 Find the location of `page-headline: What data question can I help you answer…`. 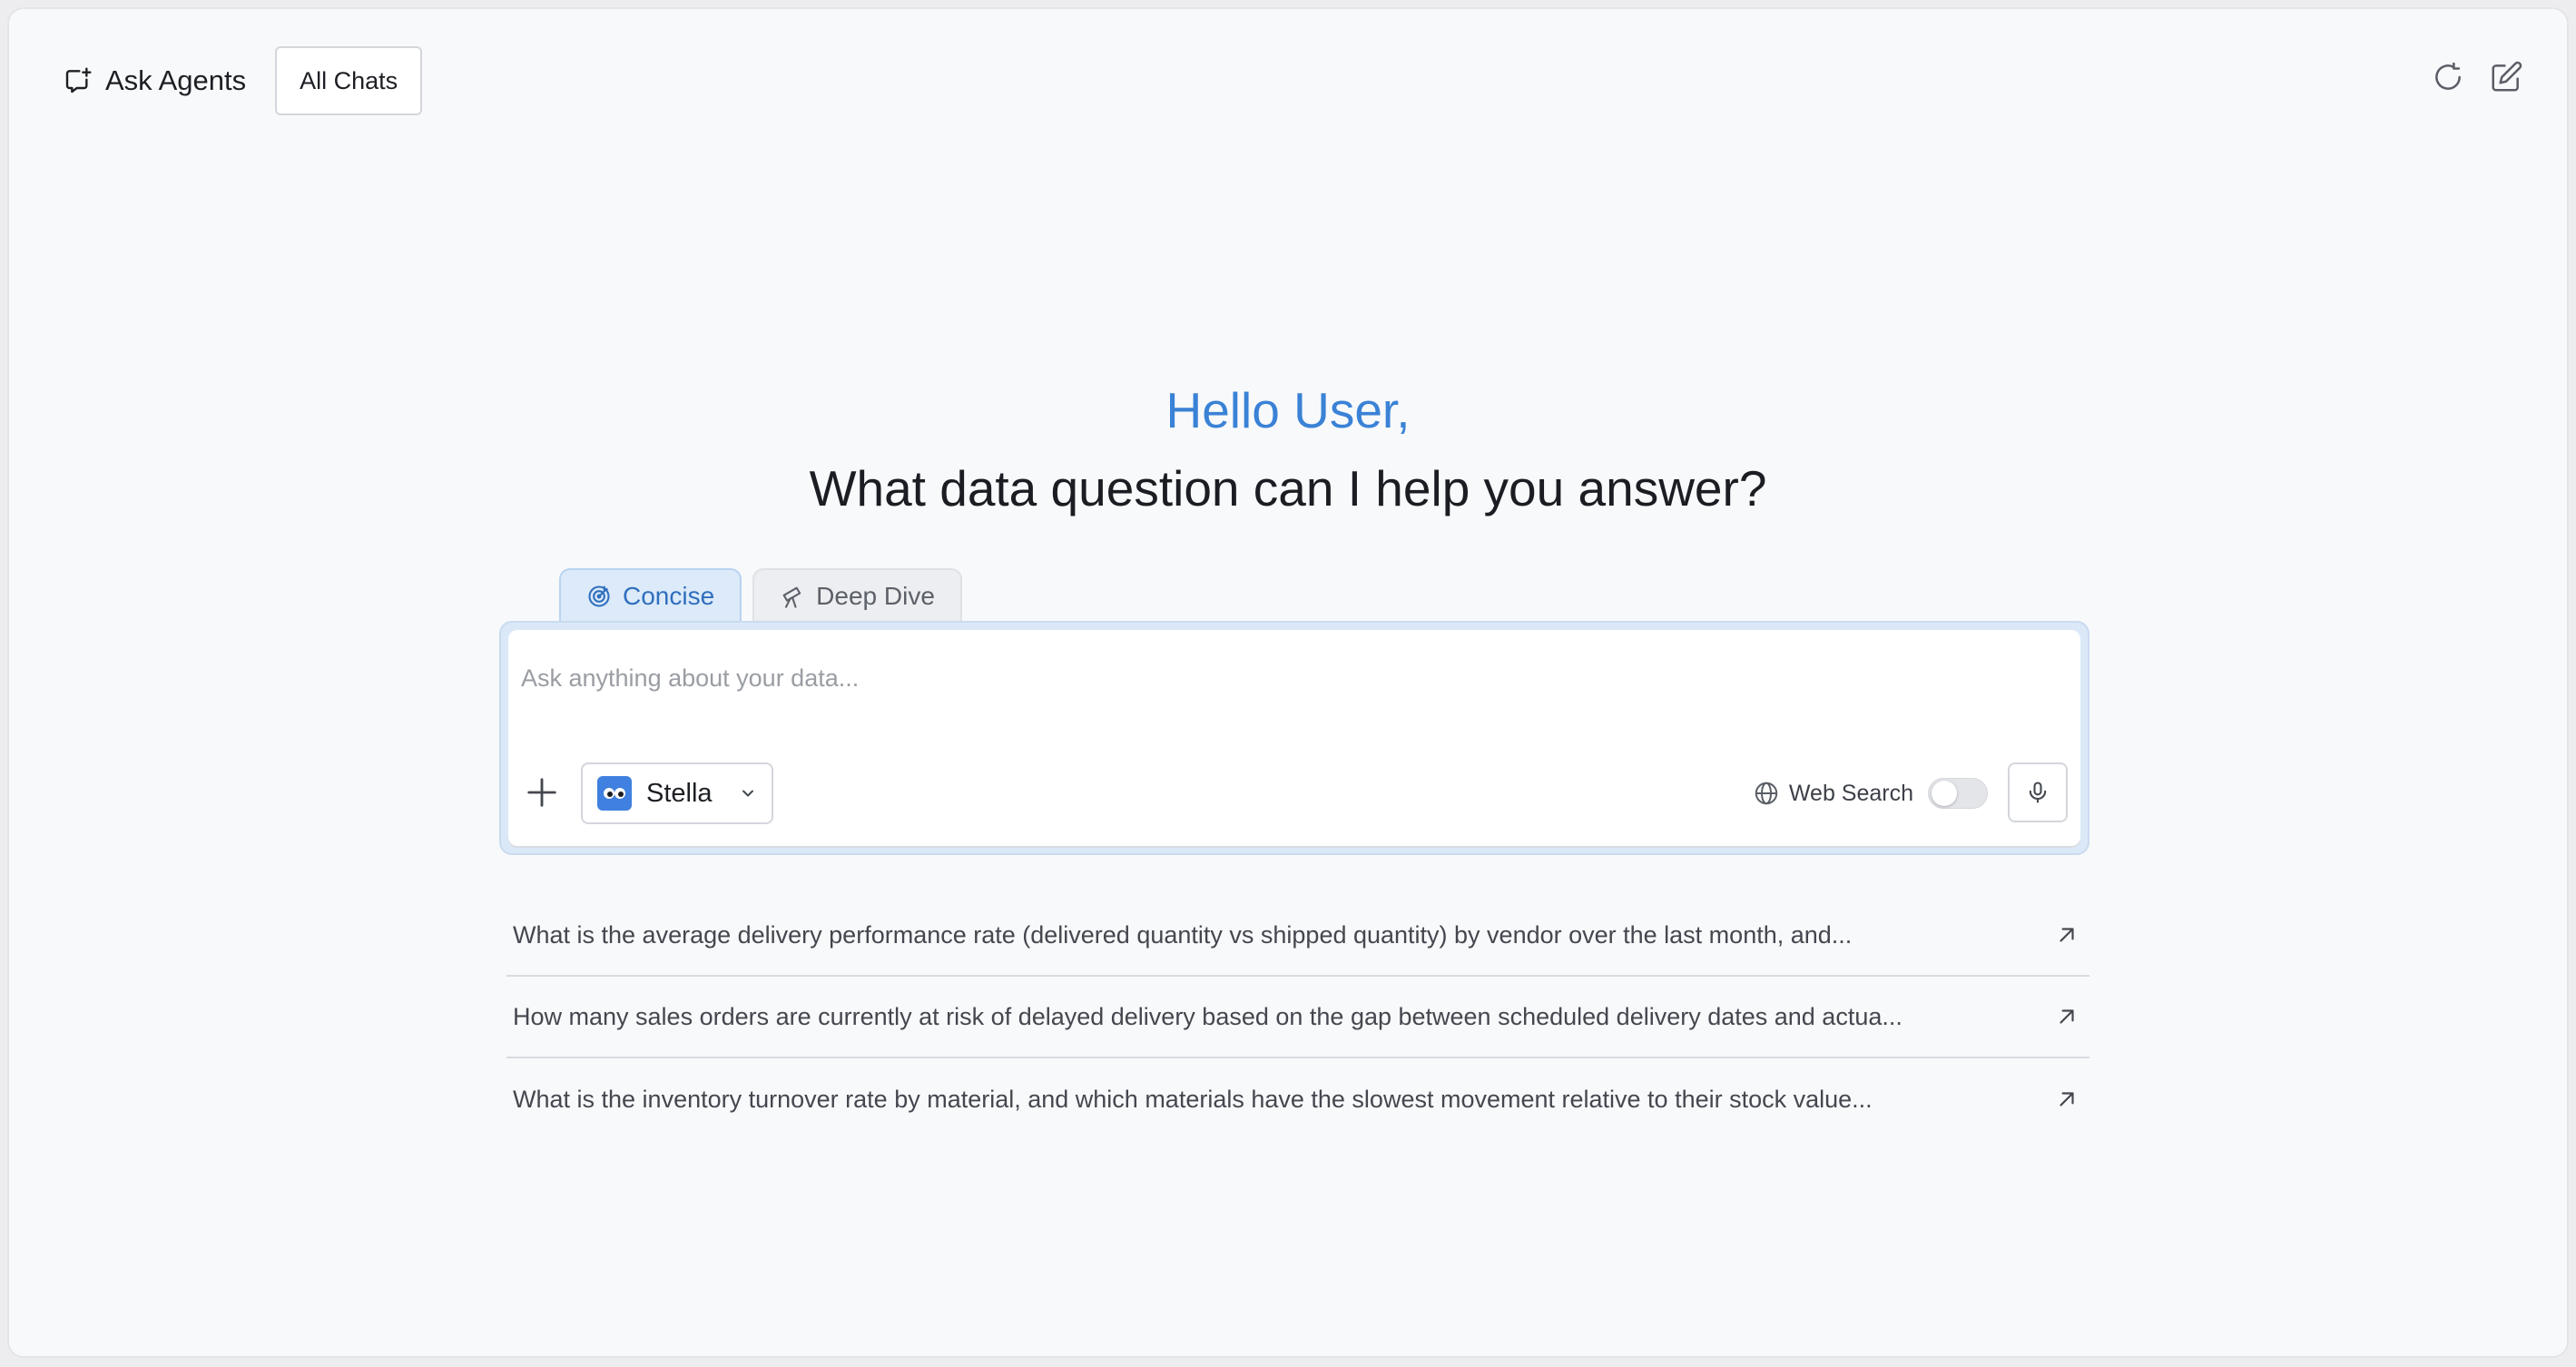

page-headline: What data question can I help you answer… is located at coordinates (1288, 488).